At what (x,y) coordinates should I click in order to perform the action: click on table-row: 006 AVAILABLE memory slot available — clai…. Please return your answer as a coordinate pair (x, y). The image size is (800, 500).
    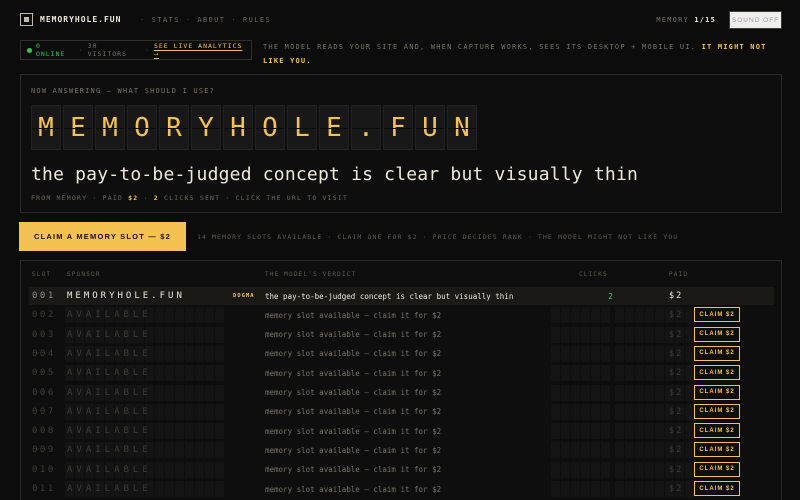
    Looking at the image, I should click on (401, 393).